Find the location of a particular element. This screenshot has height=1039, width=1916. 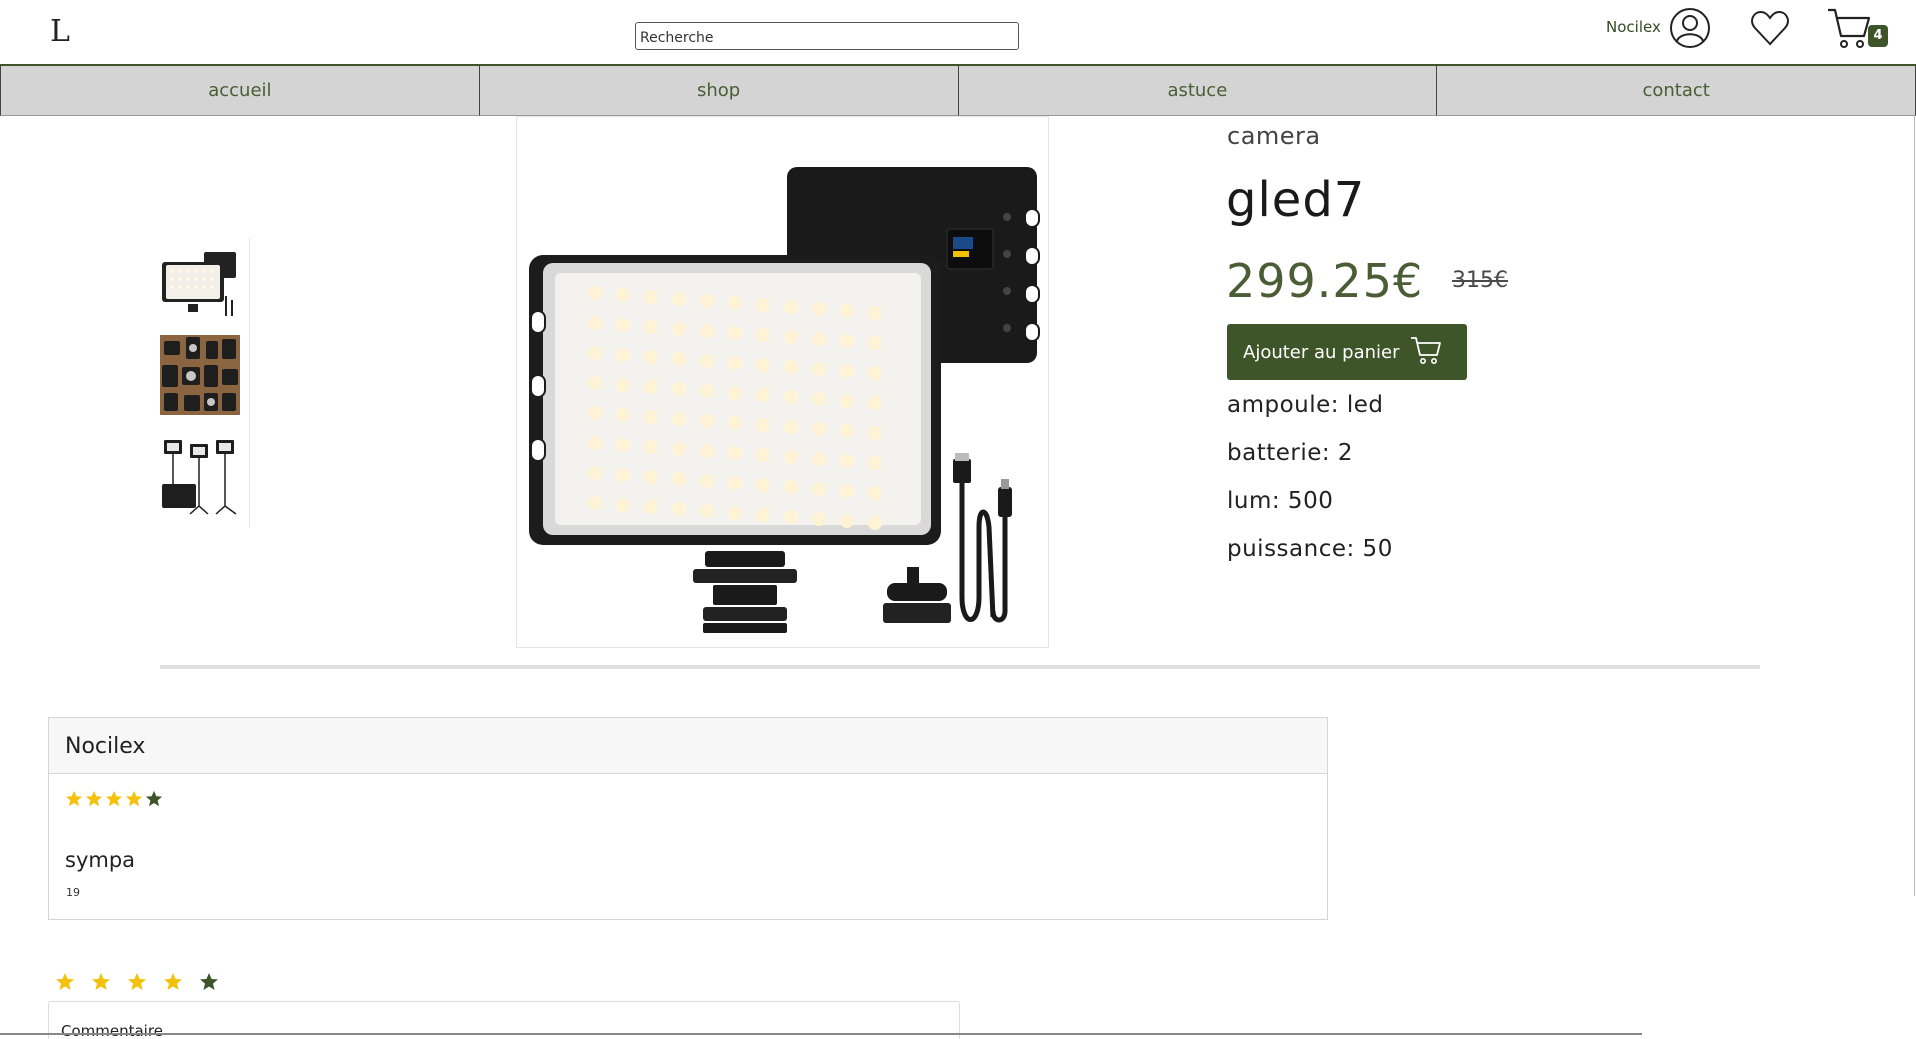

add-to-cart-button: Ajouter au panier is located at coordinates (1347, 352).